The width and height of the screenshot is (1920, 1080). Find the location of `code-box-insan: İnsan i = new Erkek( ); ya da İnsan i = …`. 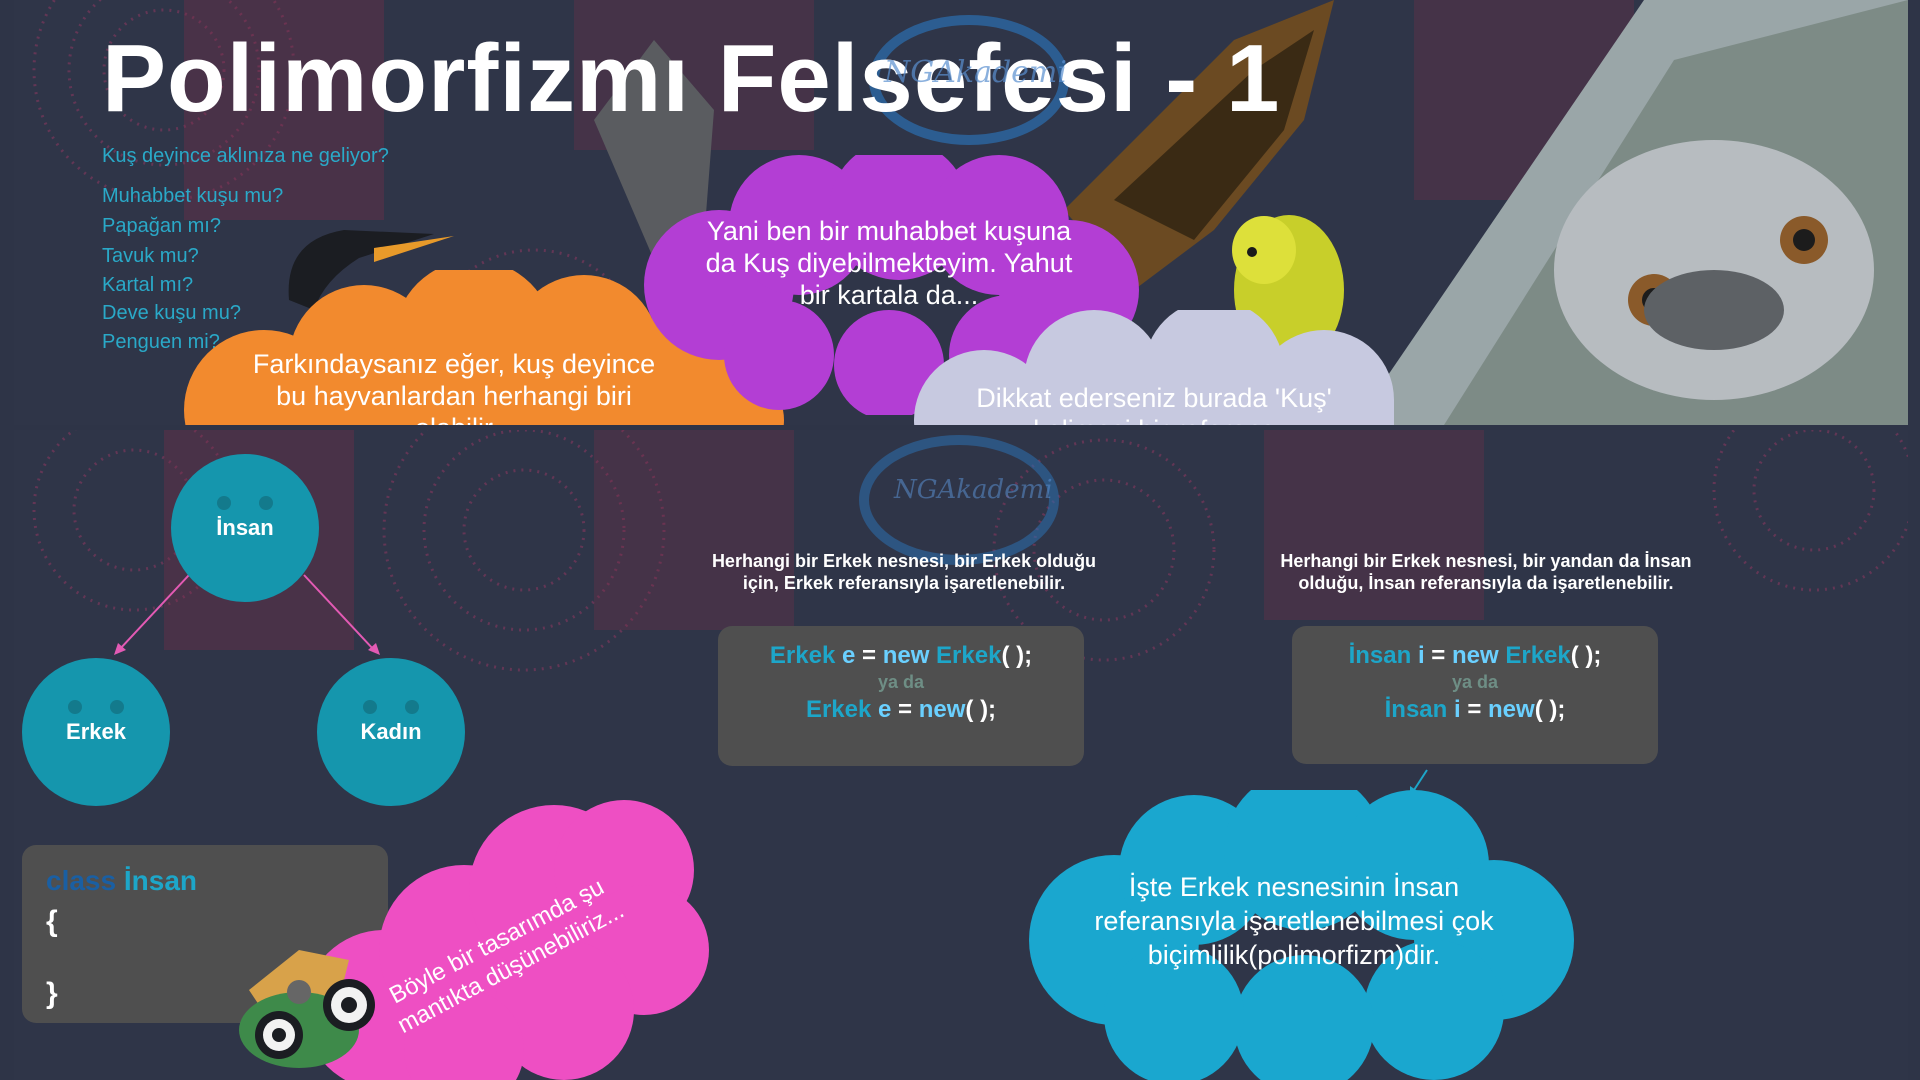

code-box-insan: İnsan i = new Erkek( ); ya da İnsan i = … is located at coordinates (1475, 695).